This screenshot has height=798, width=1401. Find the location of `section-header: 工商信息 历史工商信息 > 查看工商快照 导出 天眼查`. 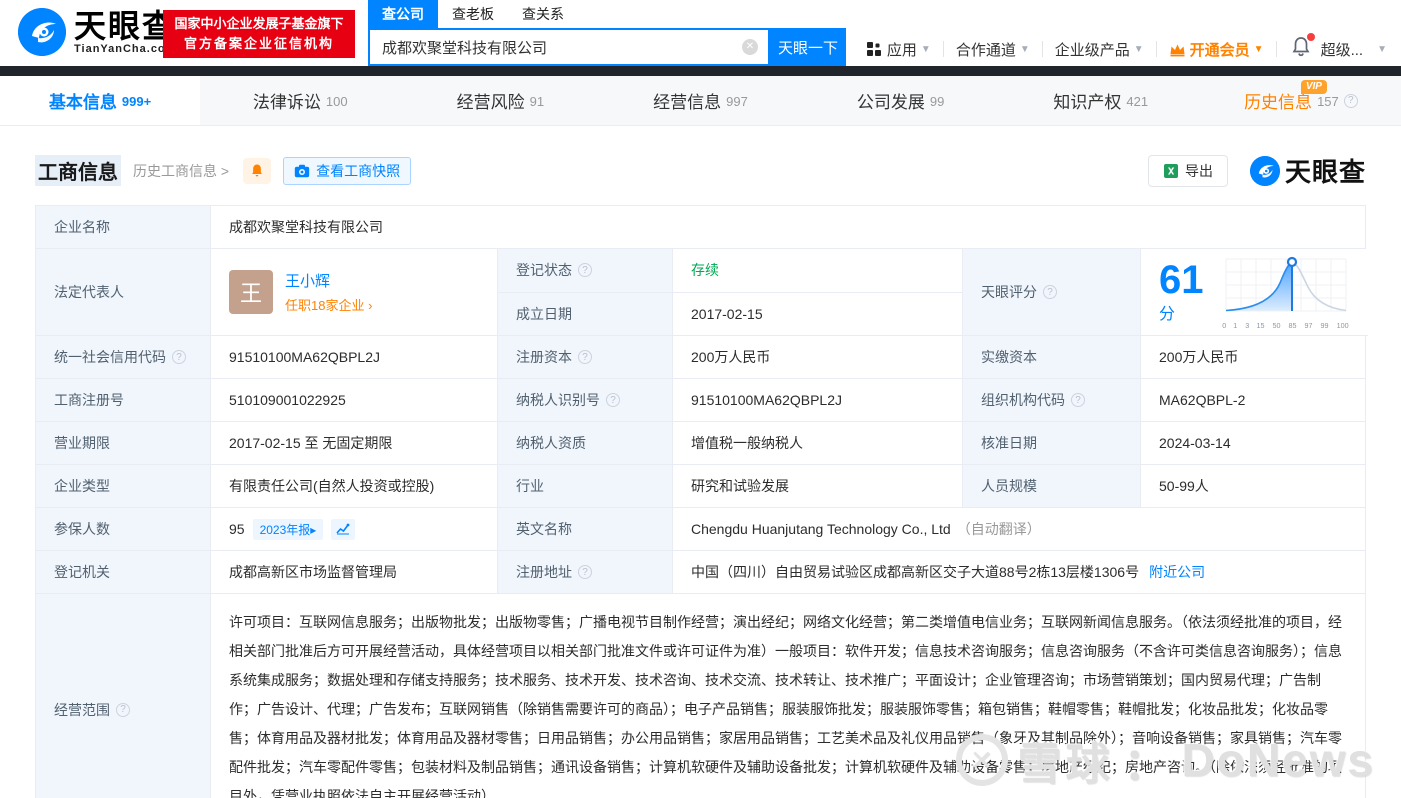

section-header: 工商信息 历史工商信息 > 查看工商快照 导出 天眼查 is located at coordinates (700, 170).